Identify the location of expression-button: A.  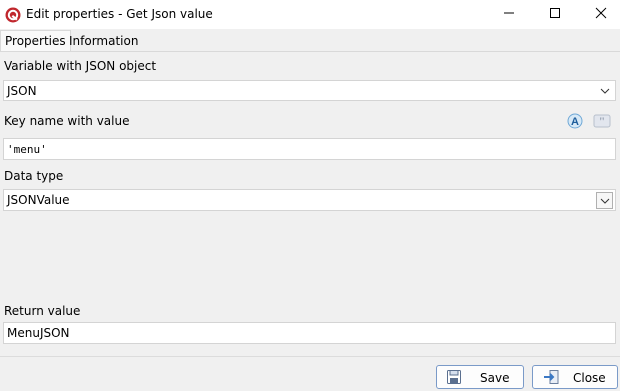
(575, 122).